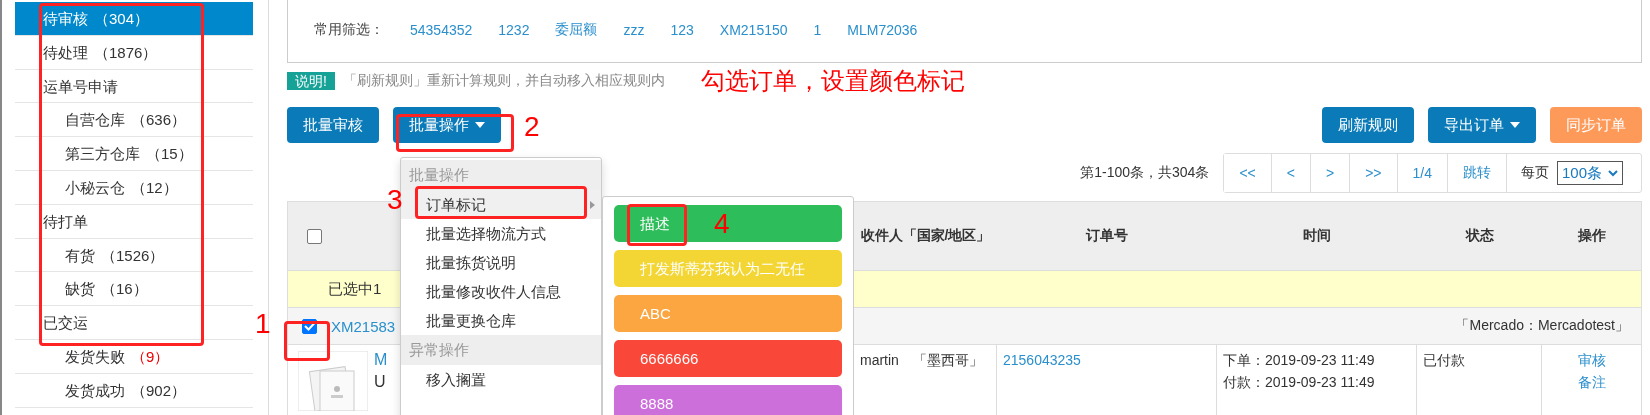 The width and height of the screenshot is (1650, 415). I want to click on sidebar-item: 自营仓库 （636）, so click(134, 120).